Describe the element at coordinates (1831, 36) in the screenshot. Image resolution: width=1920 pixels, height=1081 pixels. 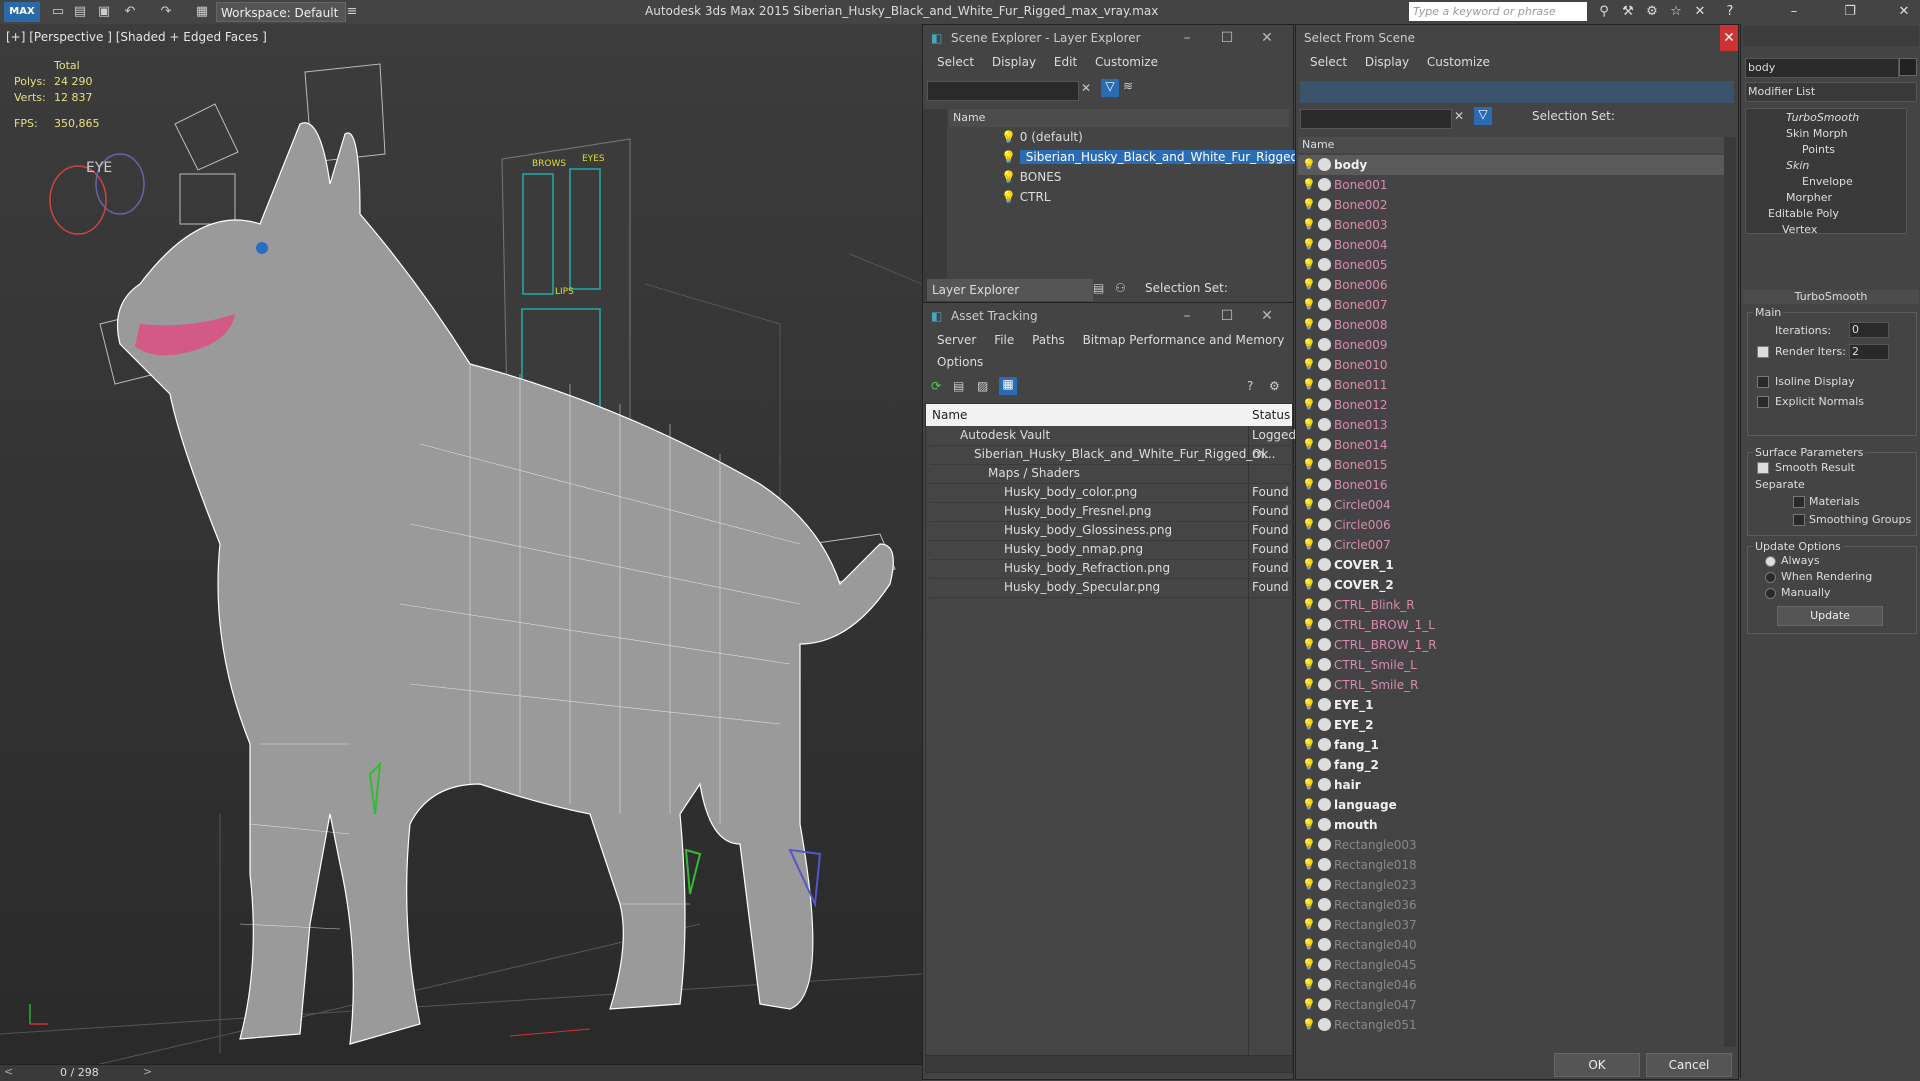
I see `command-panel-tabs` at that location.